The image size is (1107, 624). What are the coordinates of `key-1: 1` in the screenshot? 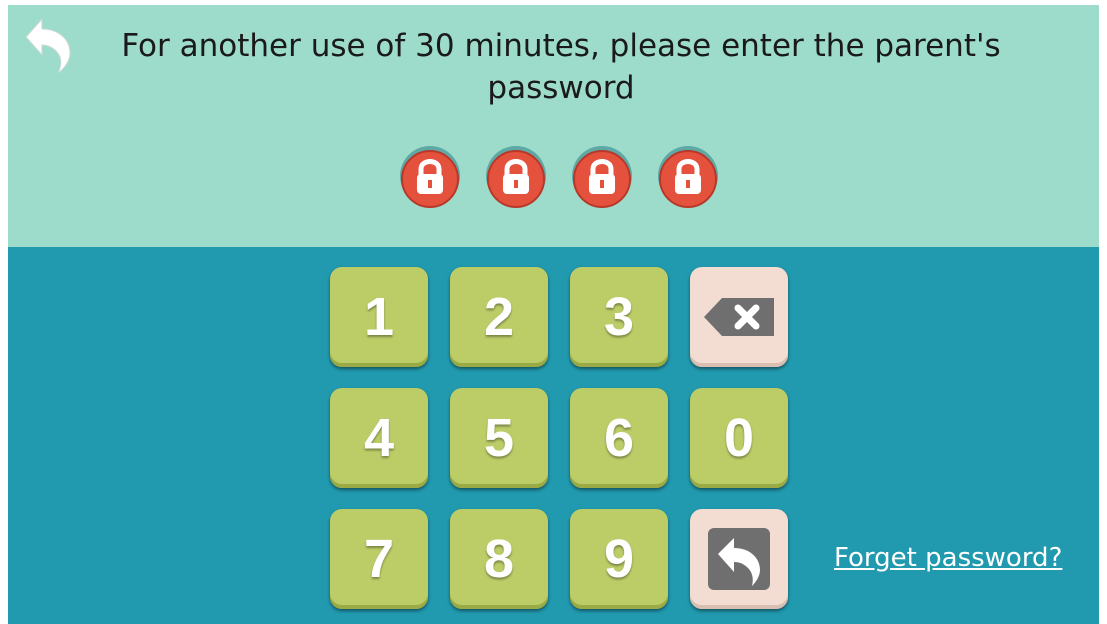 It's located at (379, 317).